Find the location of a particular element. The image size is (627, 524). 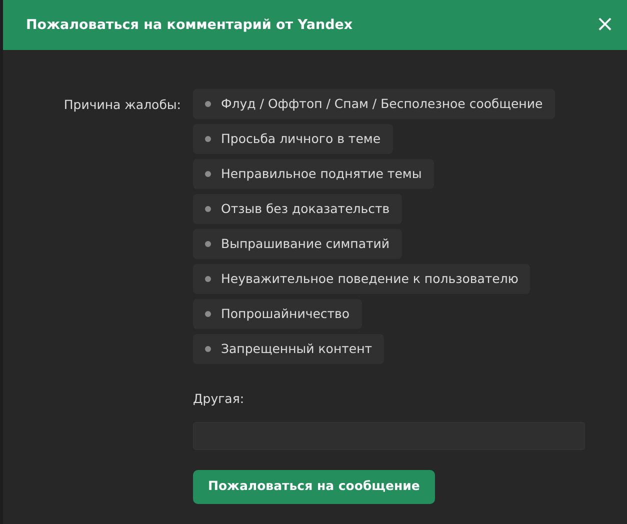

reason-option: Запрещенный контент is located at coordinates (288, 349).